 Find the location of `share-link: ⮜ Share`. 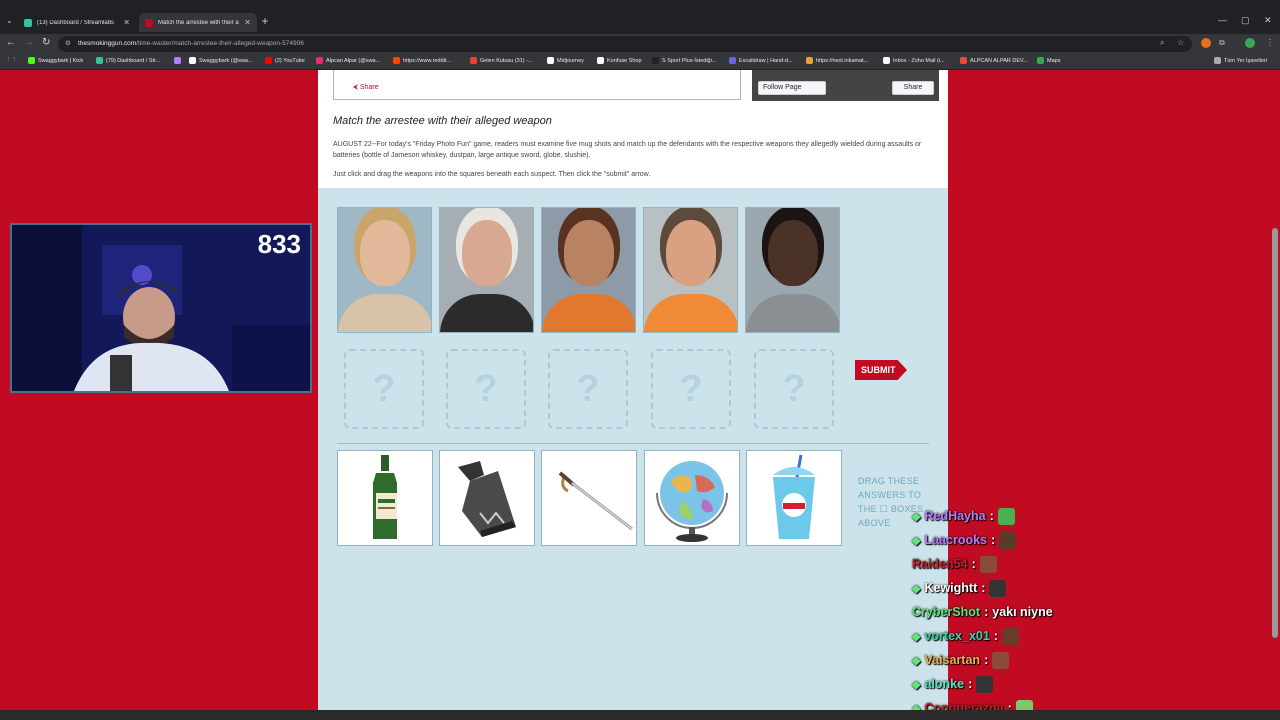

share-link: ⮜ Share is located at coordinates (366, 88).